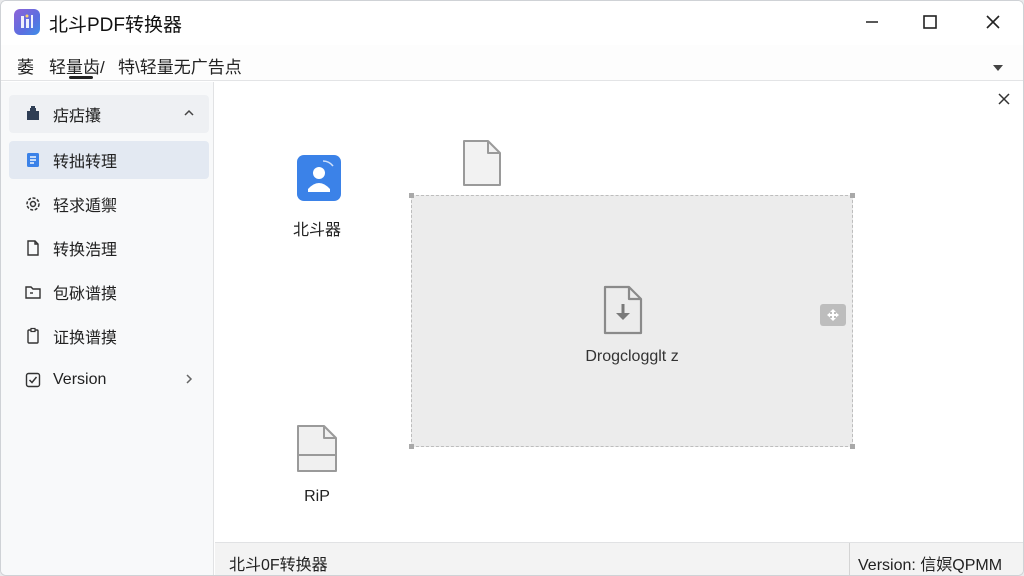 This screenshot has width=1024, height=576. What do you see at coordinates (512, 63) in the screenshot?
I see `menu-bar: 萎 轻量齿/ 特\轻量无广告点` at bounding box center [512, 63].